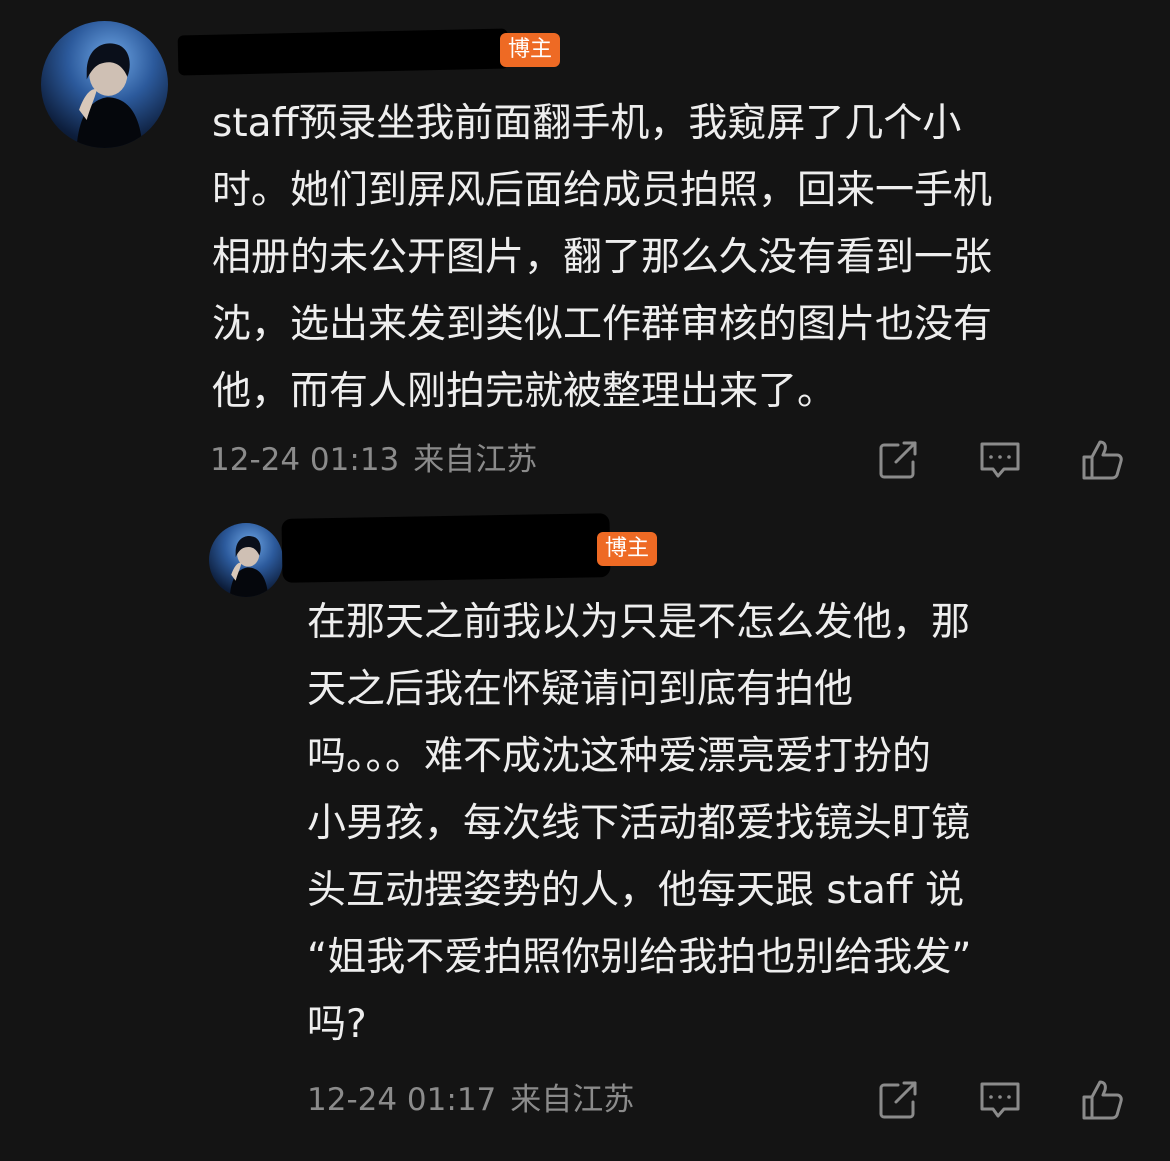 The image size is (1170, 1161). What do you see at coordinates (602, 324) in the screenshot?
I see `comment-line: 沈，选出来发到类似工作群审核的图片也没有` at bounding box center [602, 324].